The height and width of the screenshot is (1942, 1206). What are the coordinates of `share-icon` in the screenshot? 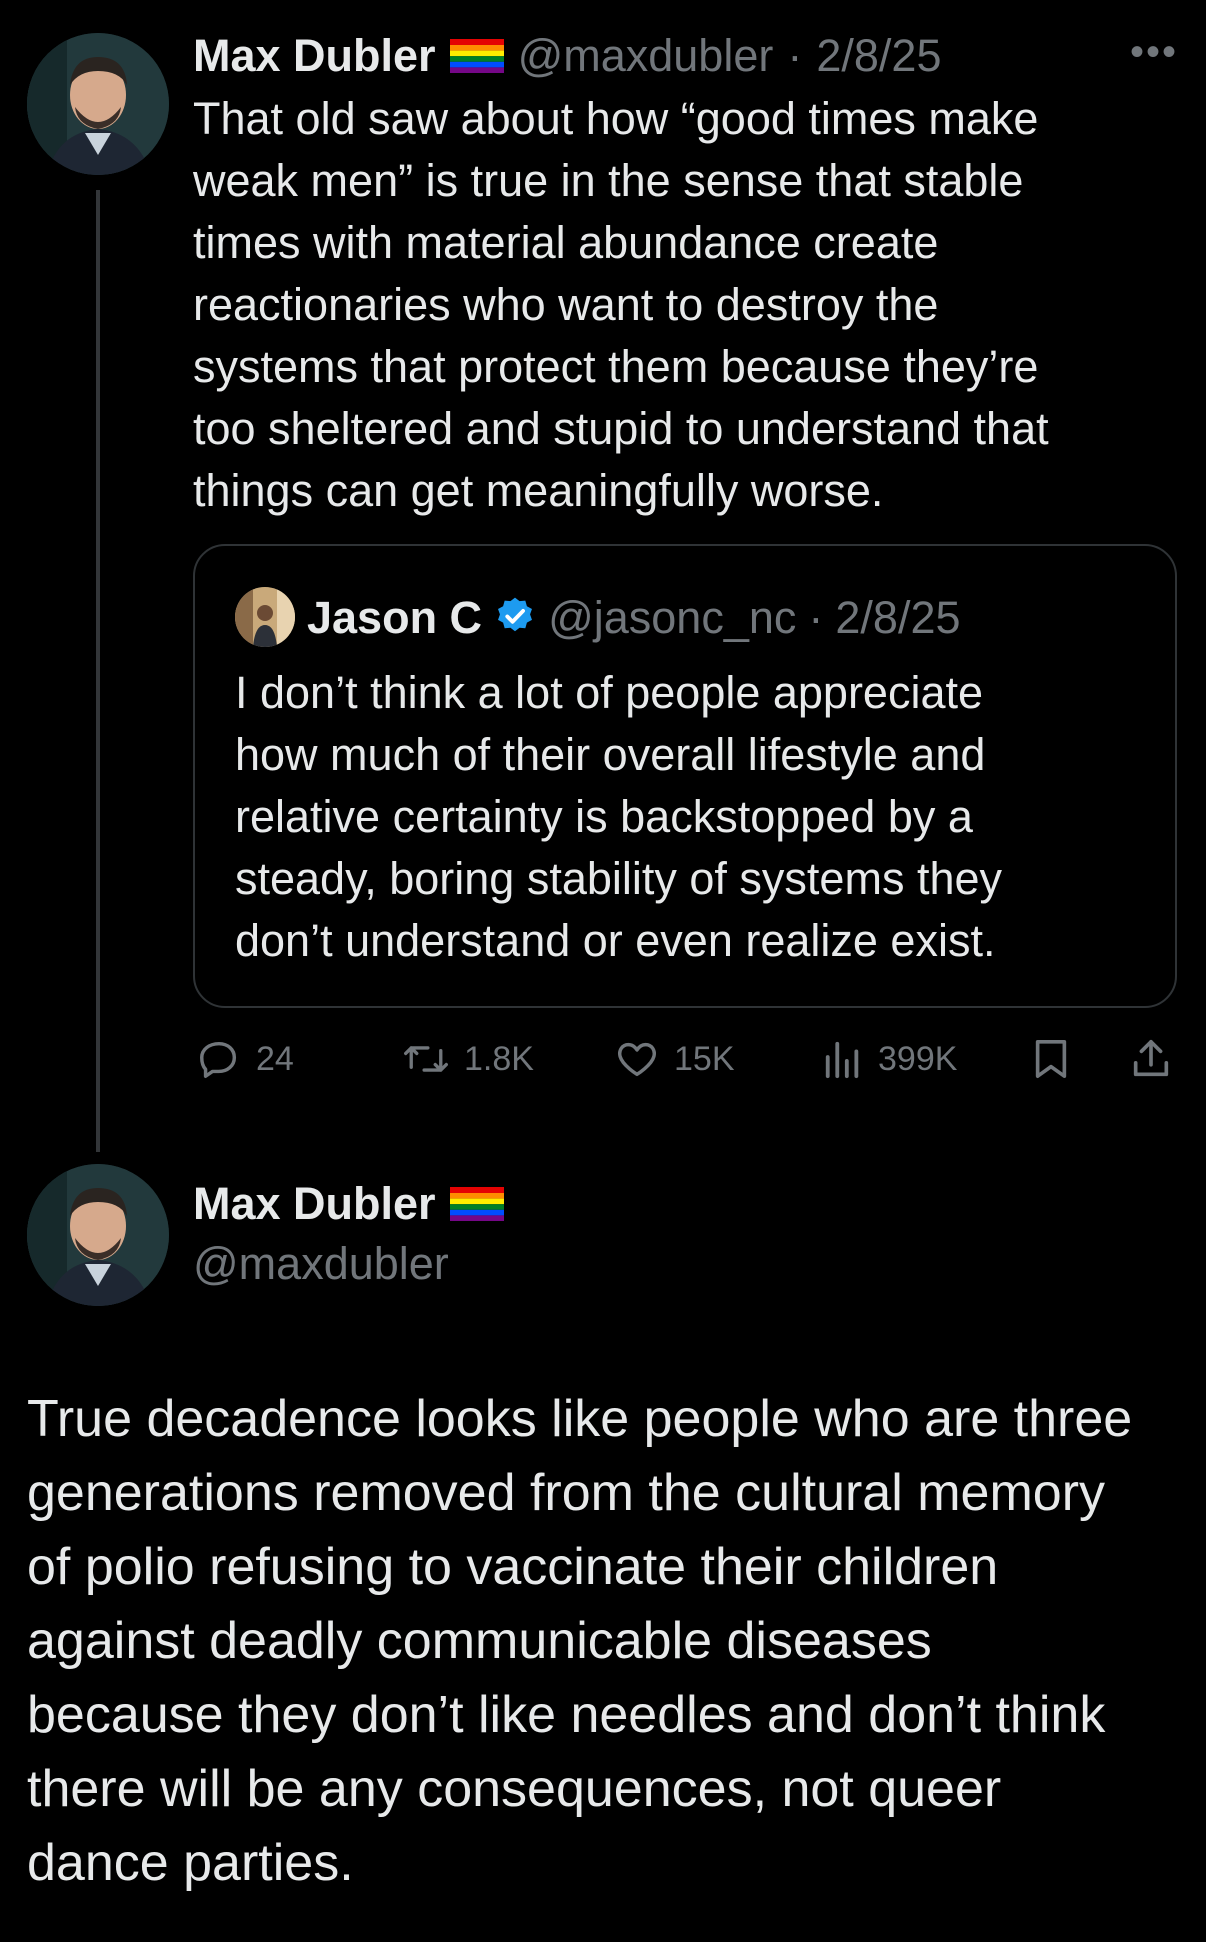 It's located at (1151, 1059).